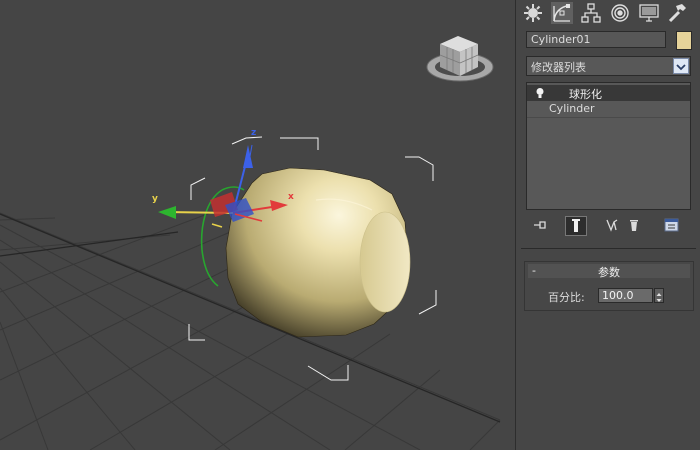  I want to click on object-name-field: Cylinder01, so click(596, 39).